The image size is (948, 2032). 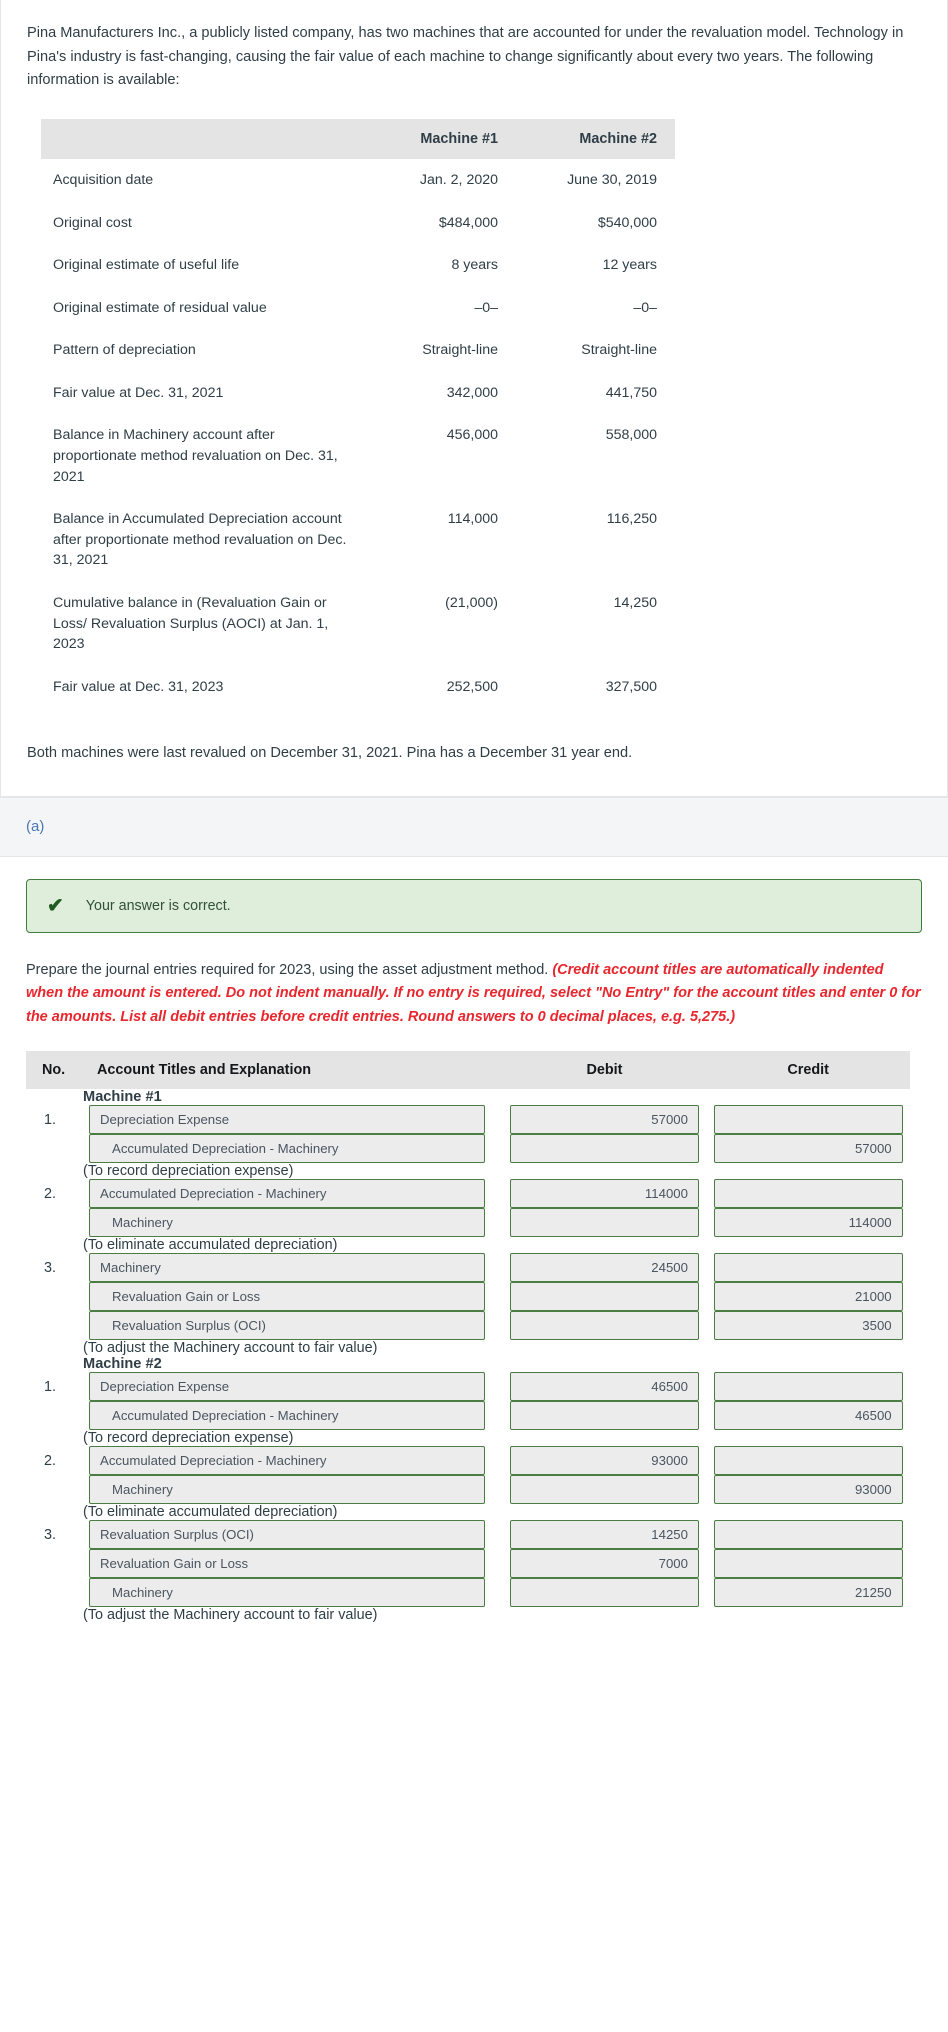 I want to click on account-title-cell: Revaluation Gain or Loss, so click(x=293, y=1297).